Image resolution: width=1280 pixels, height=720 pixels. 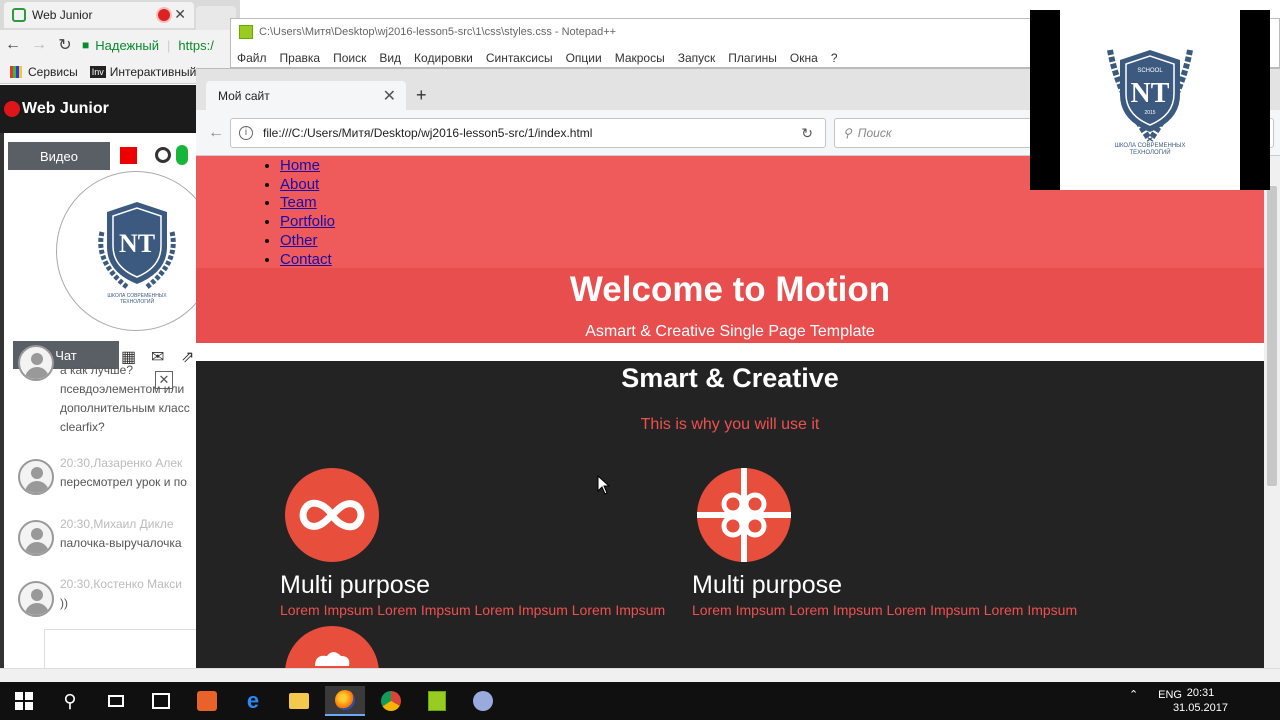 I want to click on menu-item: Опции, so click(x=584, y=58).